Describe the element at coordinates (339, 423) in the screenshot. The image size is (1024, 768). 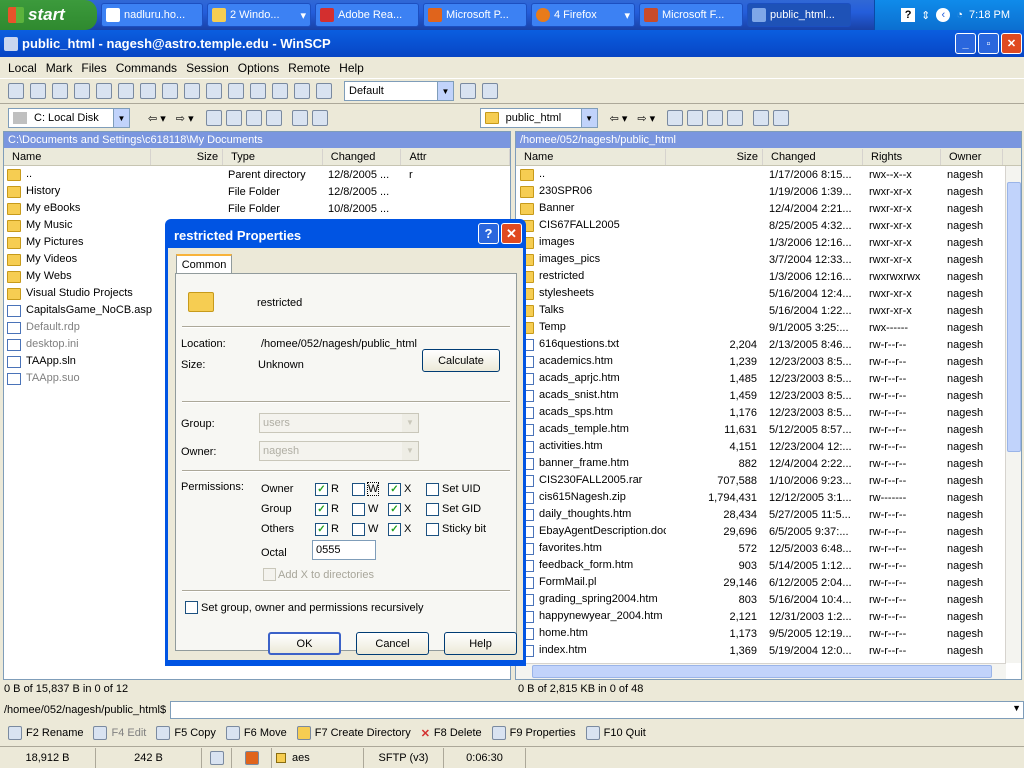
I see `group-combo: users ▼` at that location.